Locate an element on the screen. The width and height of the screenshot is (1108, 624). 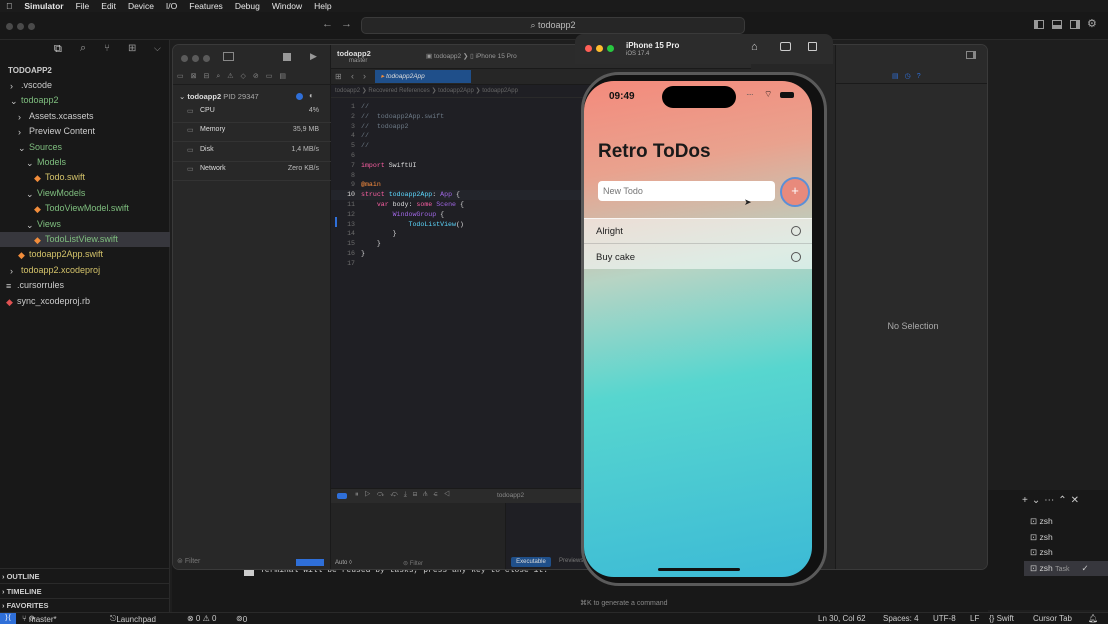
forward-icon: › is located at coordinates (364, 76).